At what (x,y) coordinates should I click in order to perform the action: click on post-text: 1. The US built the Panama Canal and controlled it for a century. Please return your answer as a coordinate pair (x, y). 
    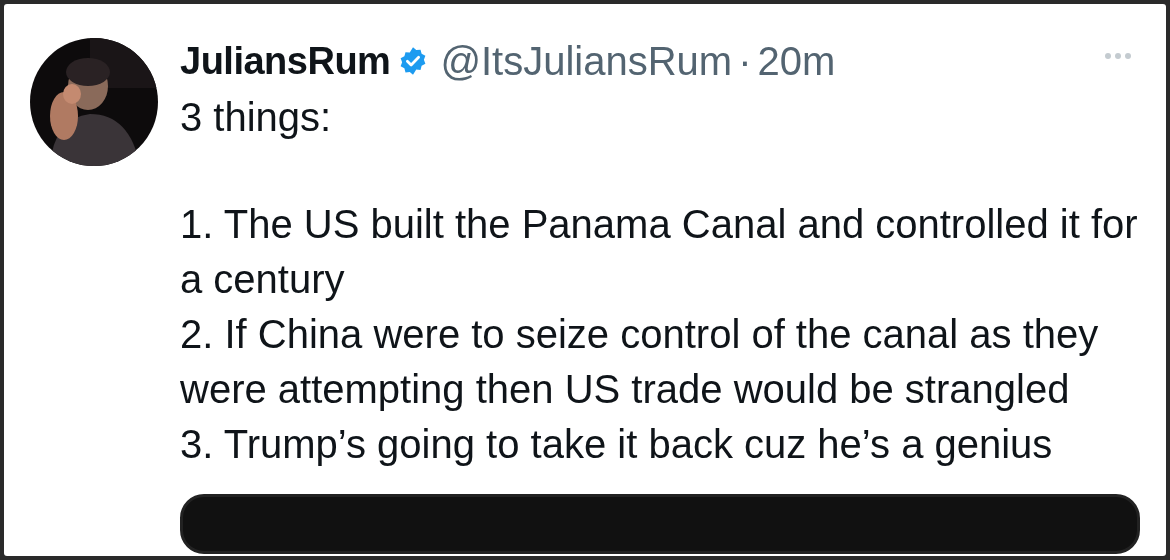
    Looking at the image, I should click on (659, 252).